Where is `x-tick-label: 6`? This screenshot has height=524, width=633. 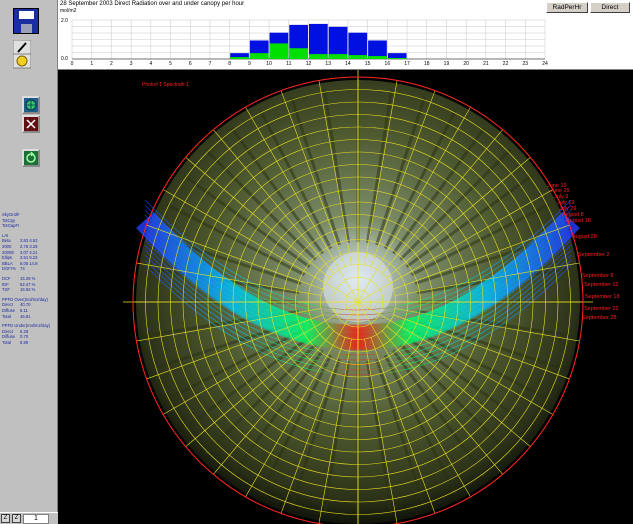 x-tick-label: 6 is located at coordinates (190, 64).